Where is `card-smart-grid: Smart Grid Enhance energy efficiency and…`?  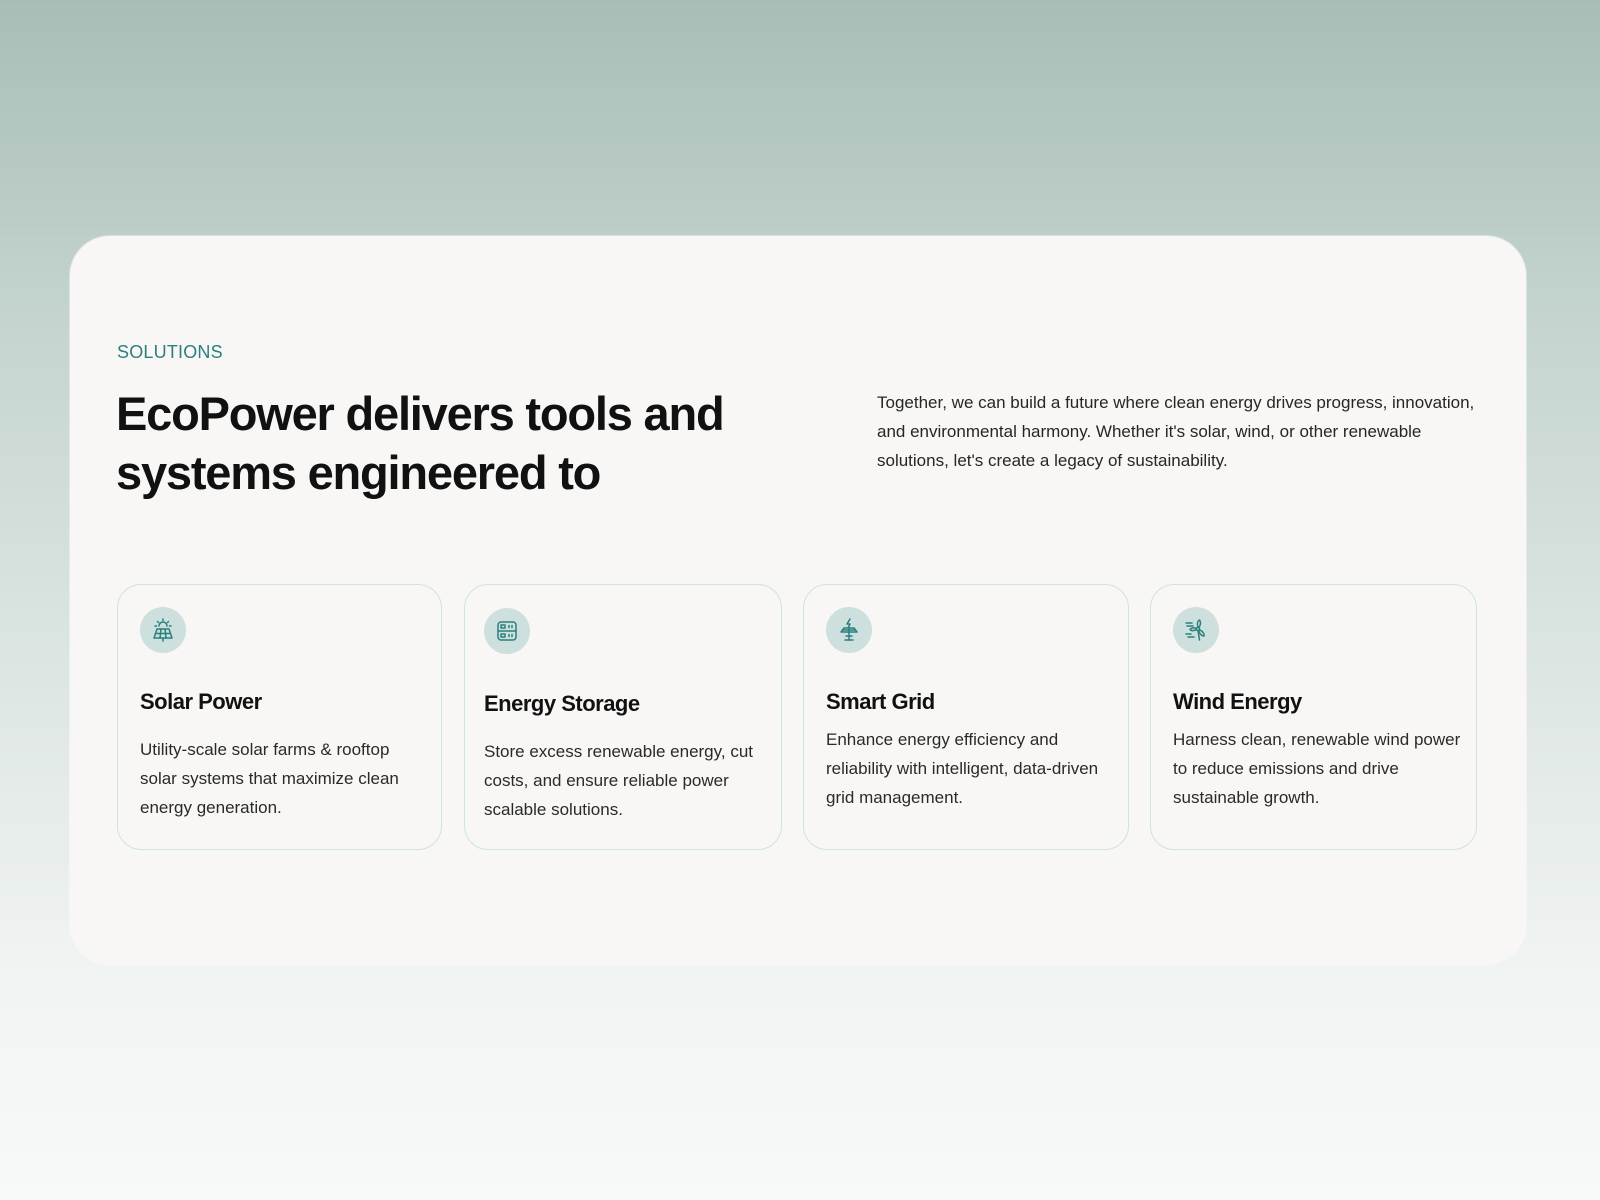 card-smart-grid: Smart Grid Enhance energy efficiency and… is located at coordinates (966, 717).